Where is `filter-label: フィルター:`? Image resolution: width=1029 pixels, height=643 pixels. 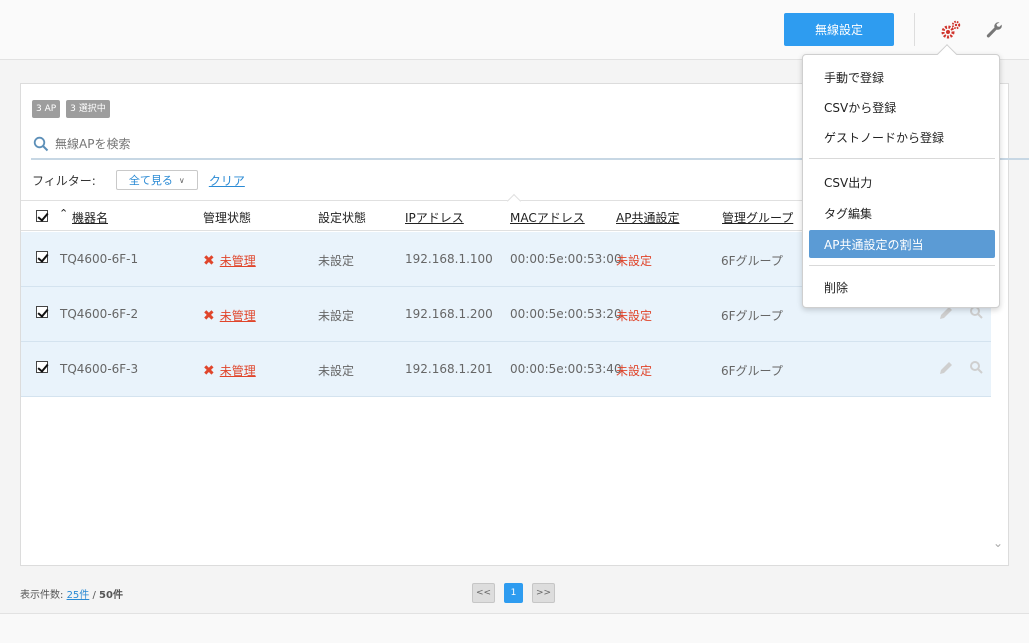
filter-label: フィルター: is located at coordinates (64, 180).